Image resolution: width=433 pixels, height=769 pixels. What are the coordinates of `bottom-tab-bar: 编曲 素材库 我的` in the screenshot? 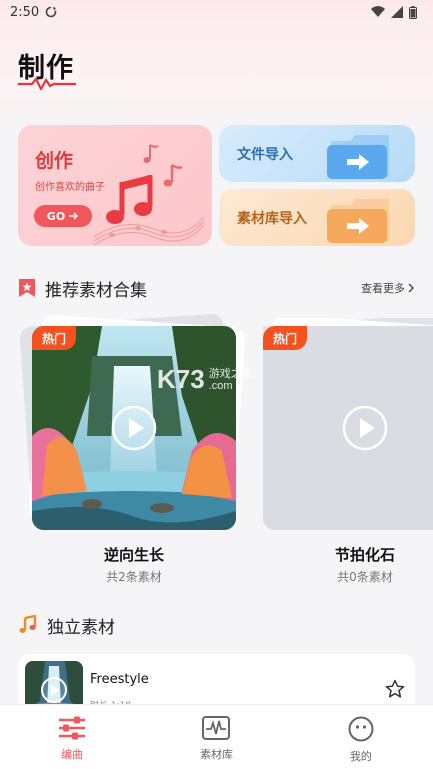 It's located at (216, 736).